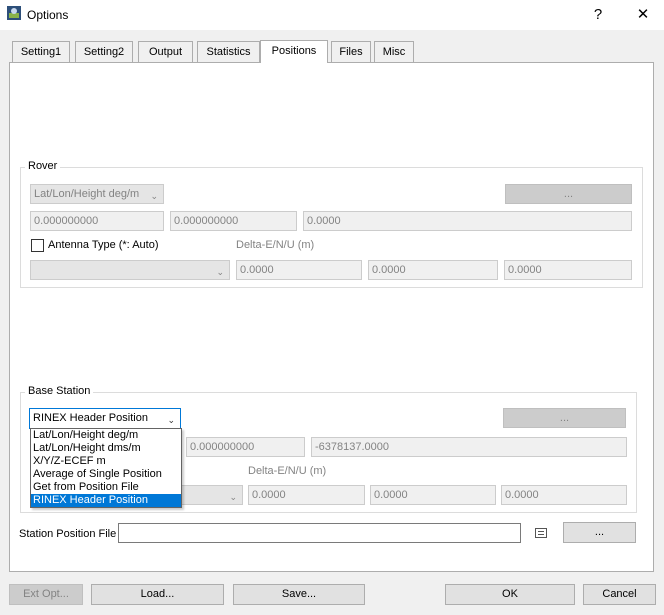 This screenshot has height=615, width=664. I want to click on rover-position-type-select: Lat/Lon/Height deg/m ⌄, so click(97, 194).